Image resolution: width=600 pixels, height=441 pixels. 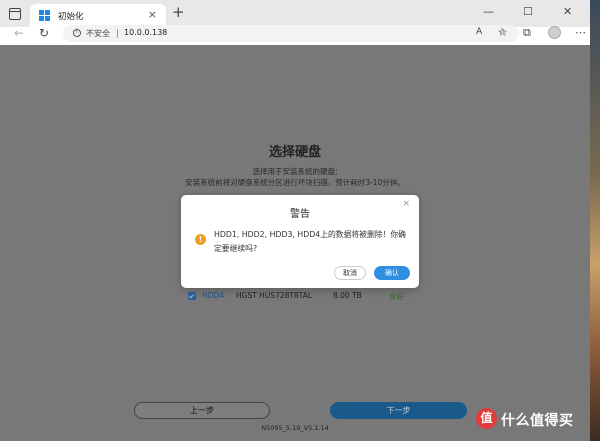 I want to click on next-step-button: 下一步, so click(x=398, y=410).